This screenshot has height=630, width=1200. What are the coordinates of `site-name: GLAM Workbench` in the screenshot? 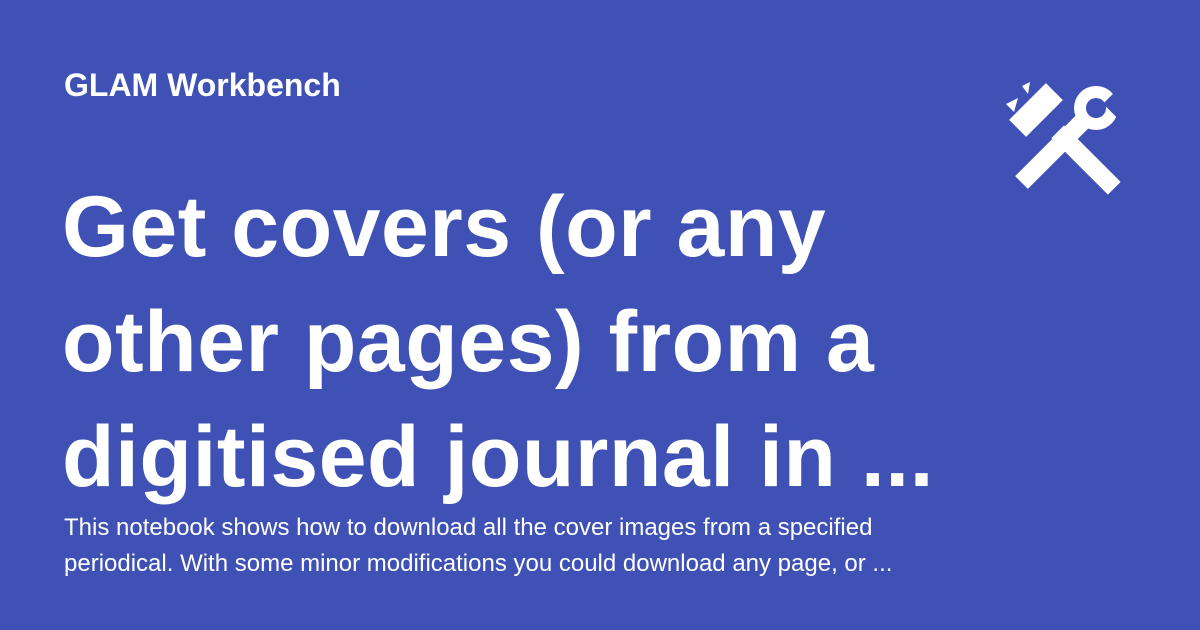 It's located at (202, 85).